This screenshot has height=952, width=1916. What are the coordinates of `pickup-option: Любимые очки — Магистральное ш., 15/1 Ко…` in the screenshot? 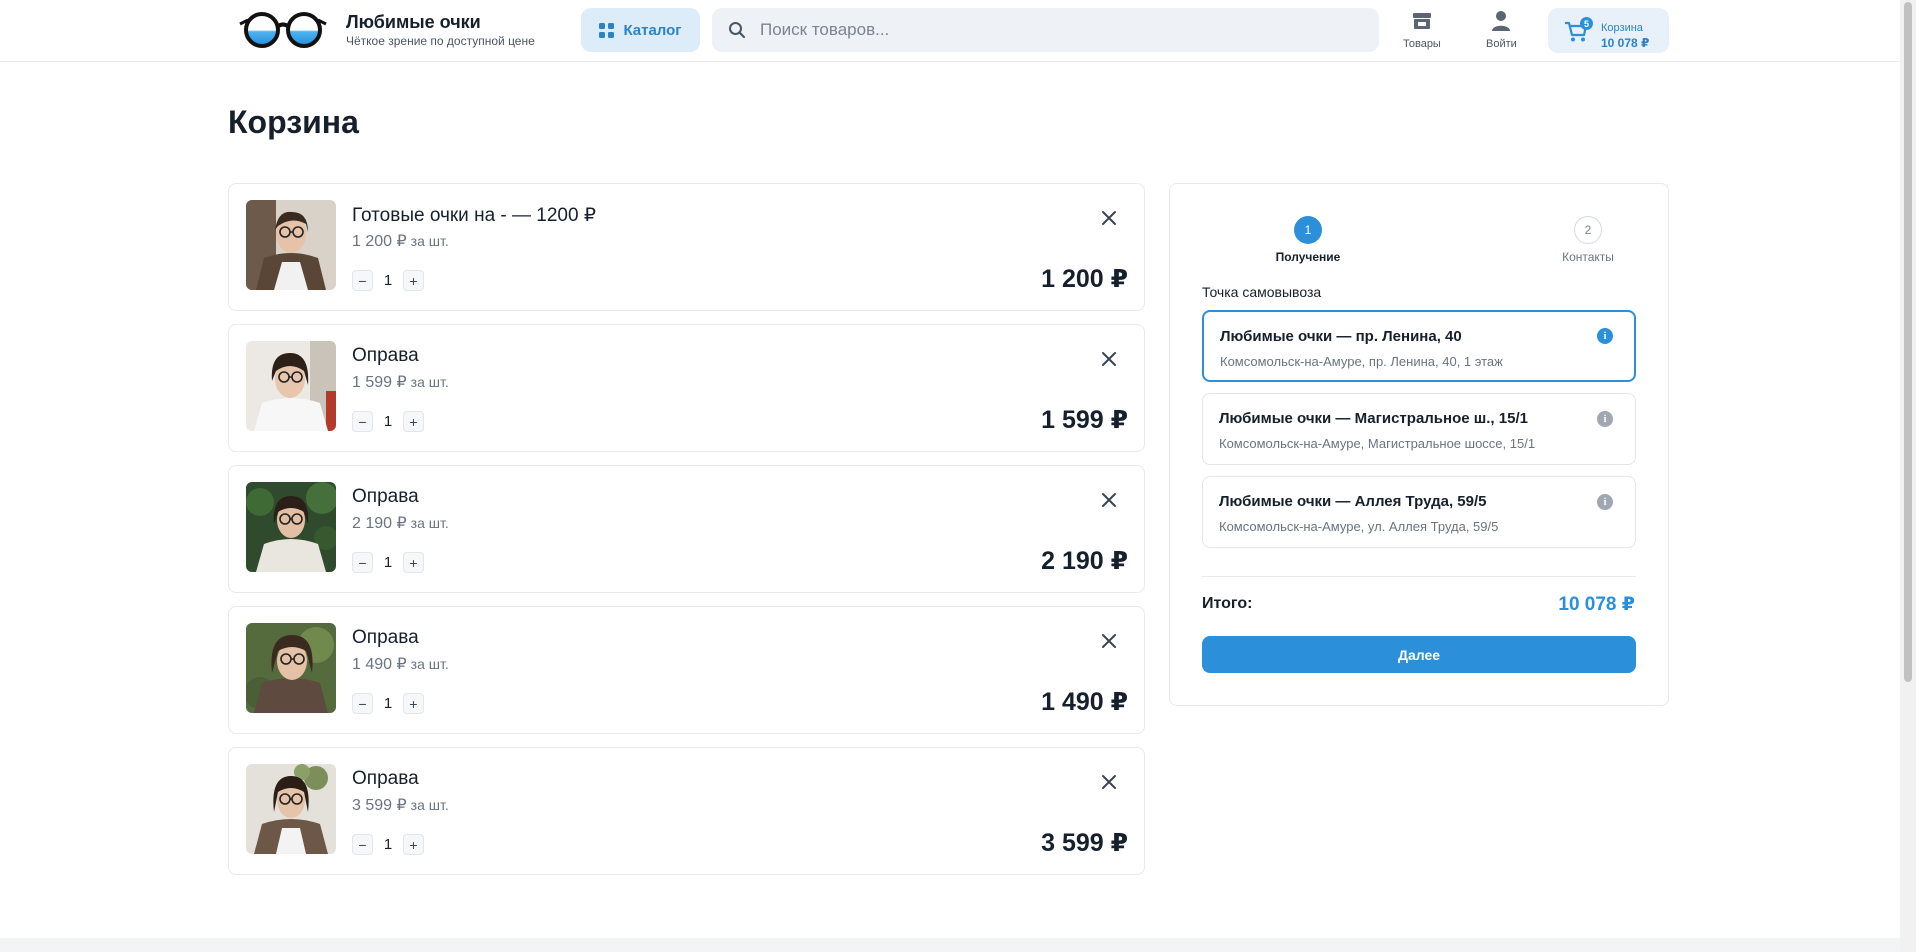 It's located at (1419, 429).